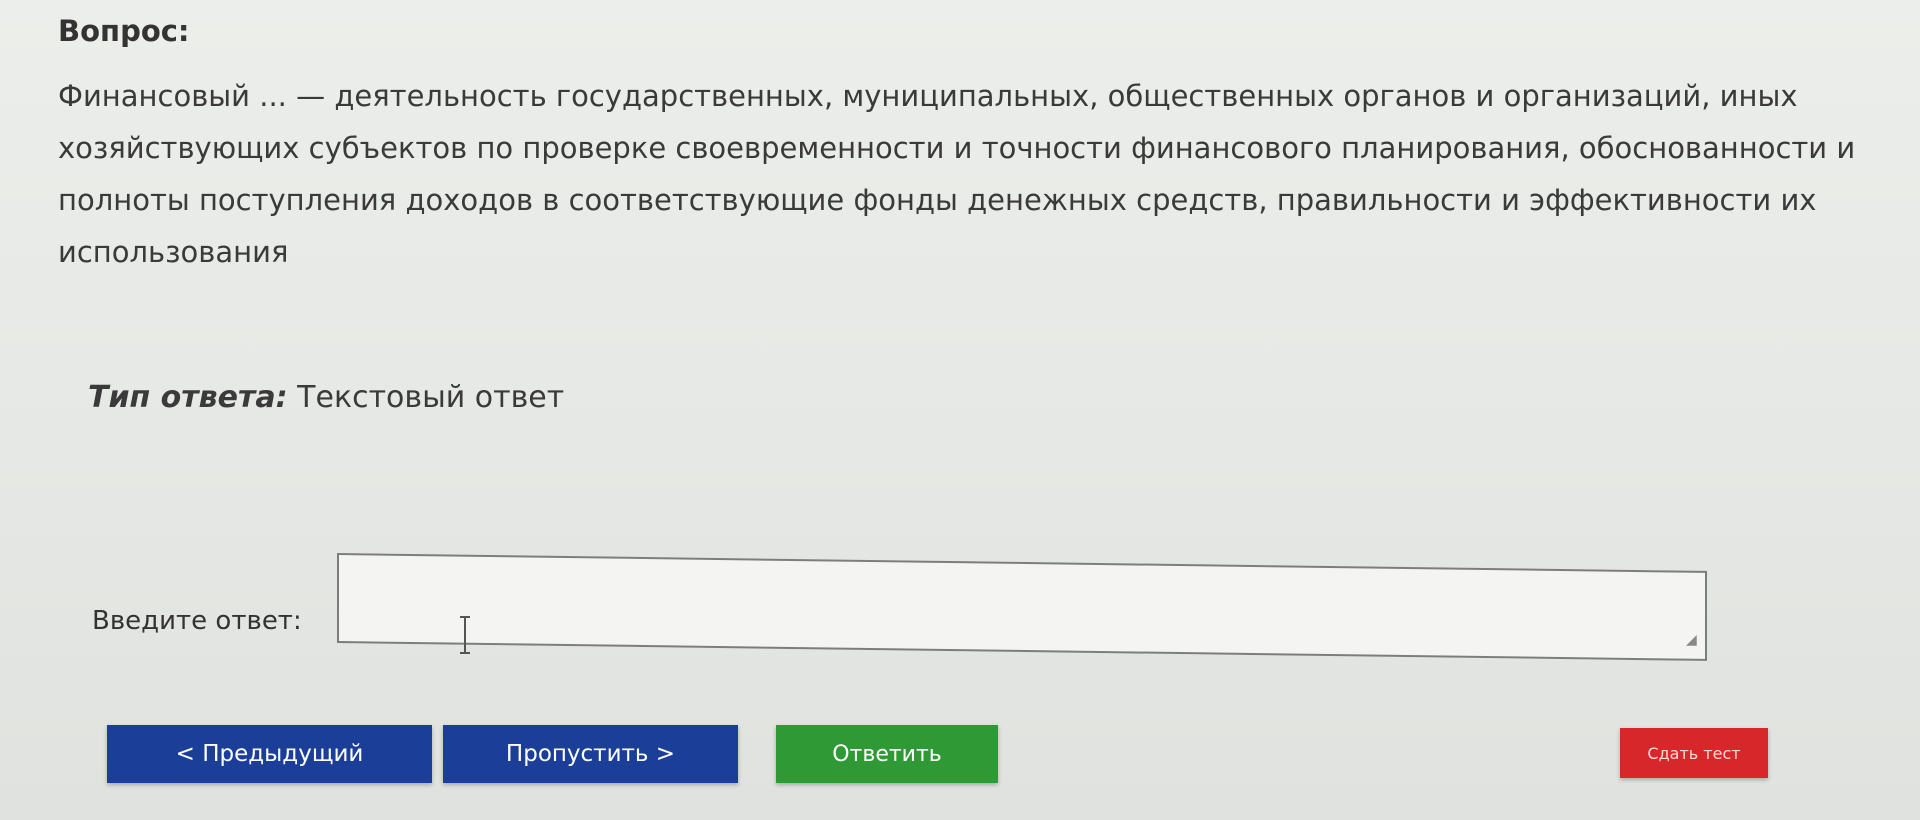 This screenshot has width=1920, height=820. I want to click on text-cursor-icon, so click(465, 635).